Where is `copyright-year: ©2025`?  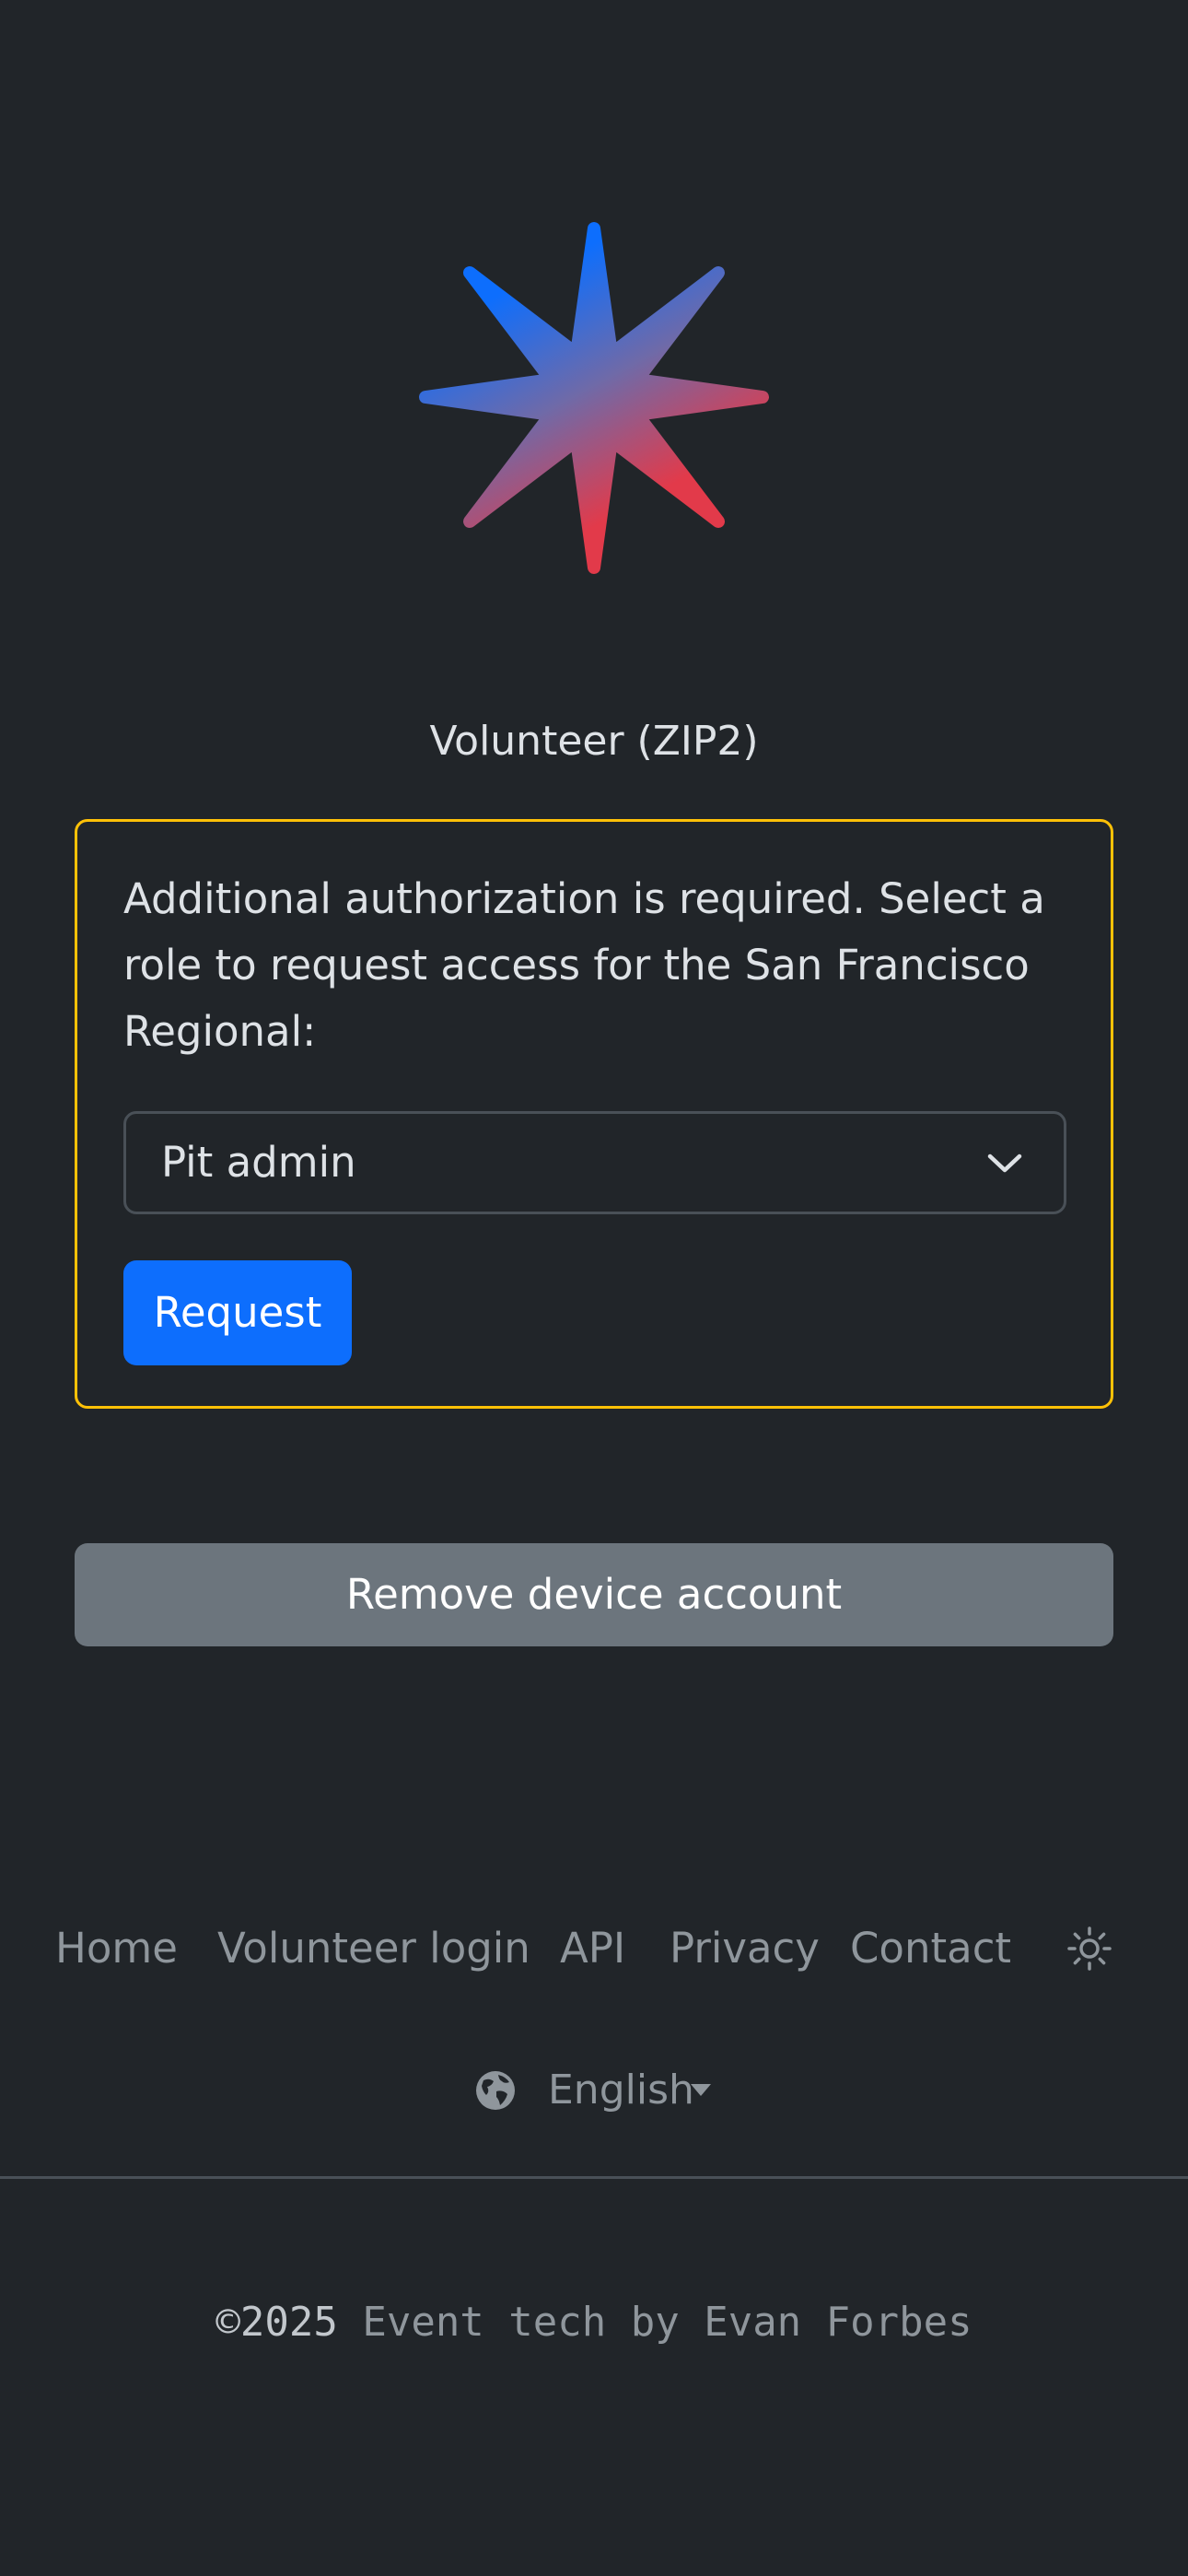
copyright-year: ©2025 is located at coordinates (276, 2322).